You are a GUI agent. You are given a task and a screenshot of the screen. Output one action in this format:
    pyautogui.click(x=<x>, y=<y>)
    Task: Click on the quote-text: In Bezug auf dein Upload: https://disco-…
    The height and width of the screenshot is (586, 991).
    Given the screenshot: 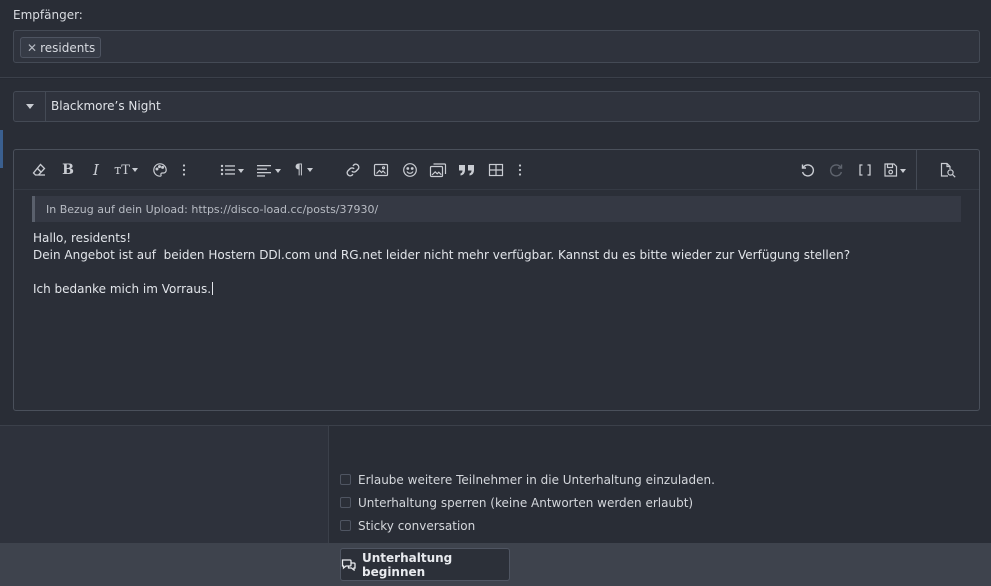 What is the action you would take?
    pyautogui.click(x=212, y=209)
    